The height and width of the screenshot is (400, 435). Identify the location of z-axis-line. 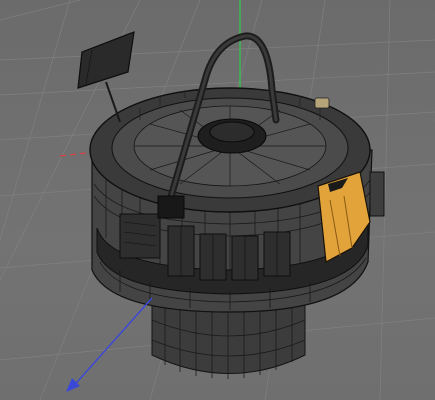
(111, 344).